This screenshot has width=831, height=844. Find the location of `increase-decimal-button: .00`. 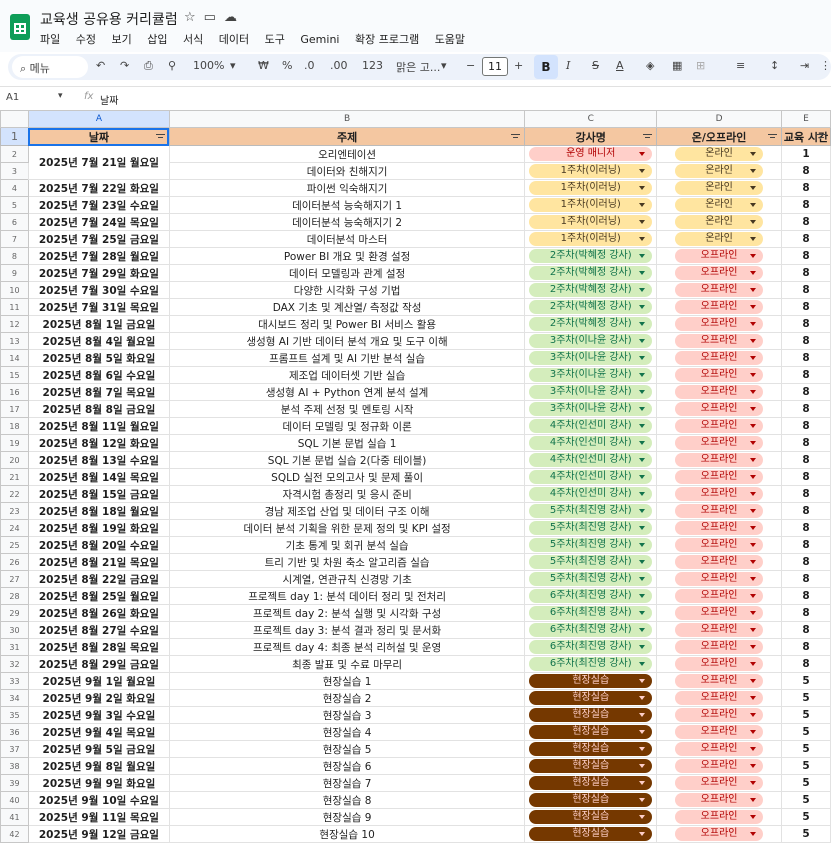

increase-decimal-button: .00 is located at coordinates (339, 65).